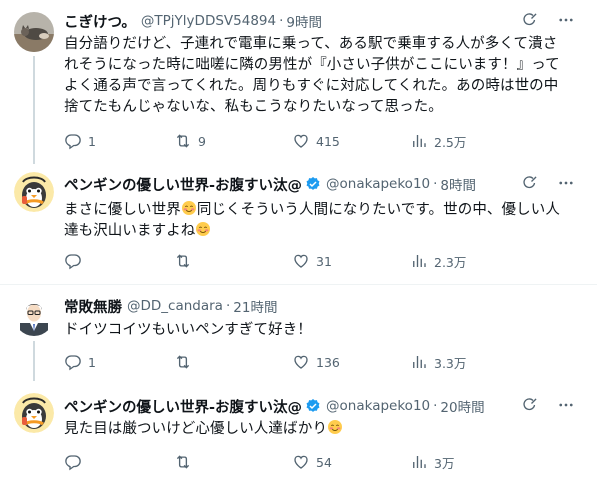  What do you see at coordinates (196, 429) in the screenshot?
I see `text-segment: 見た目は厳ついけど心優しい人達ばかり` at bounding box center [196, 429].